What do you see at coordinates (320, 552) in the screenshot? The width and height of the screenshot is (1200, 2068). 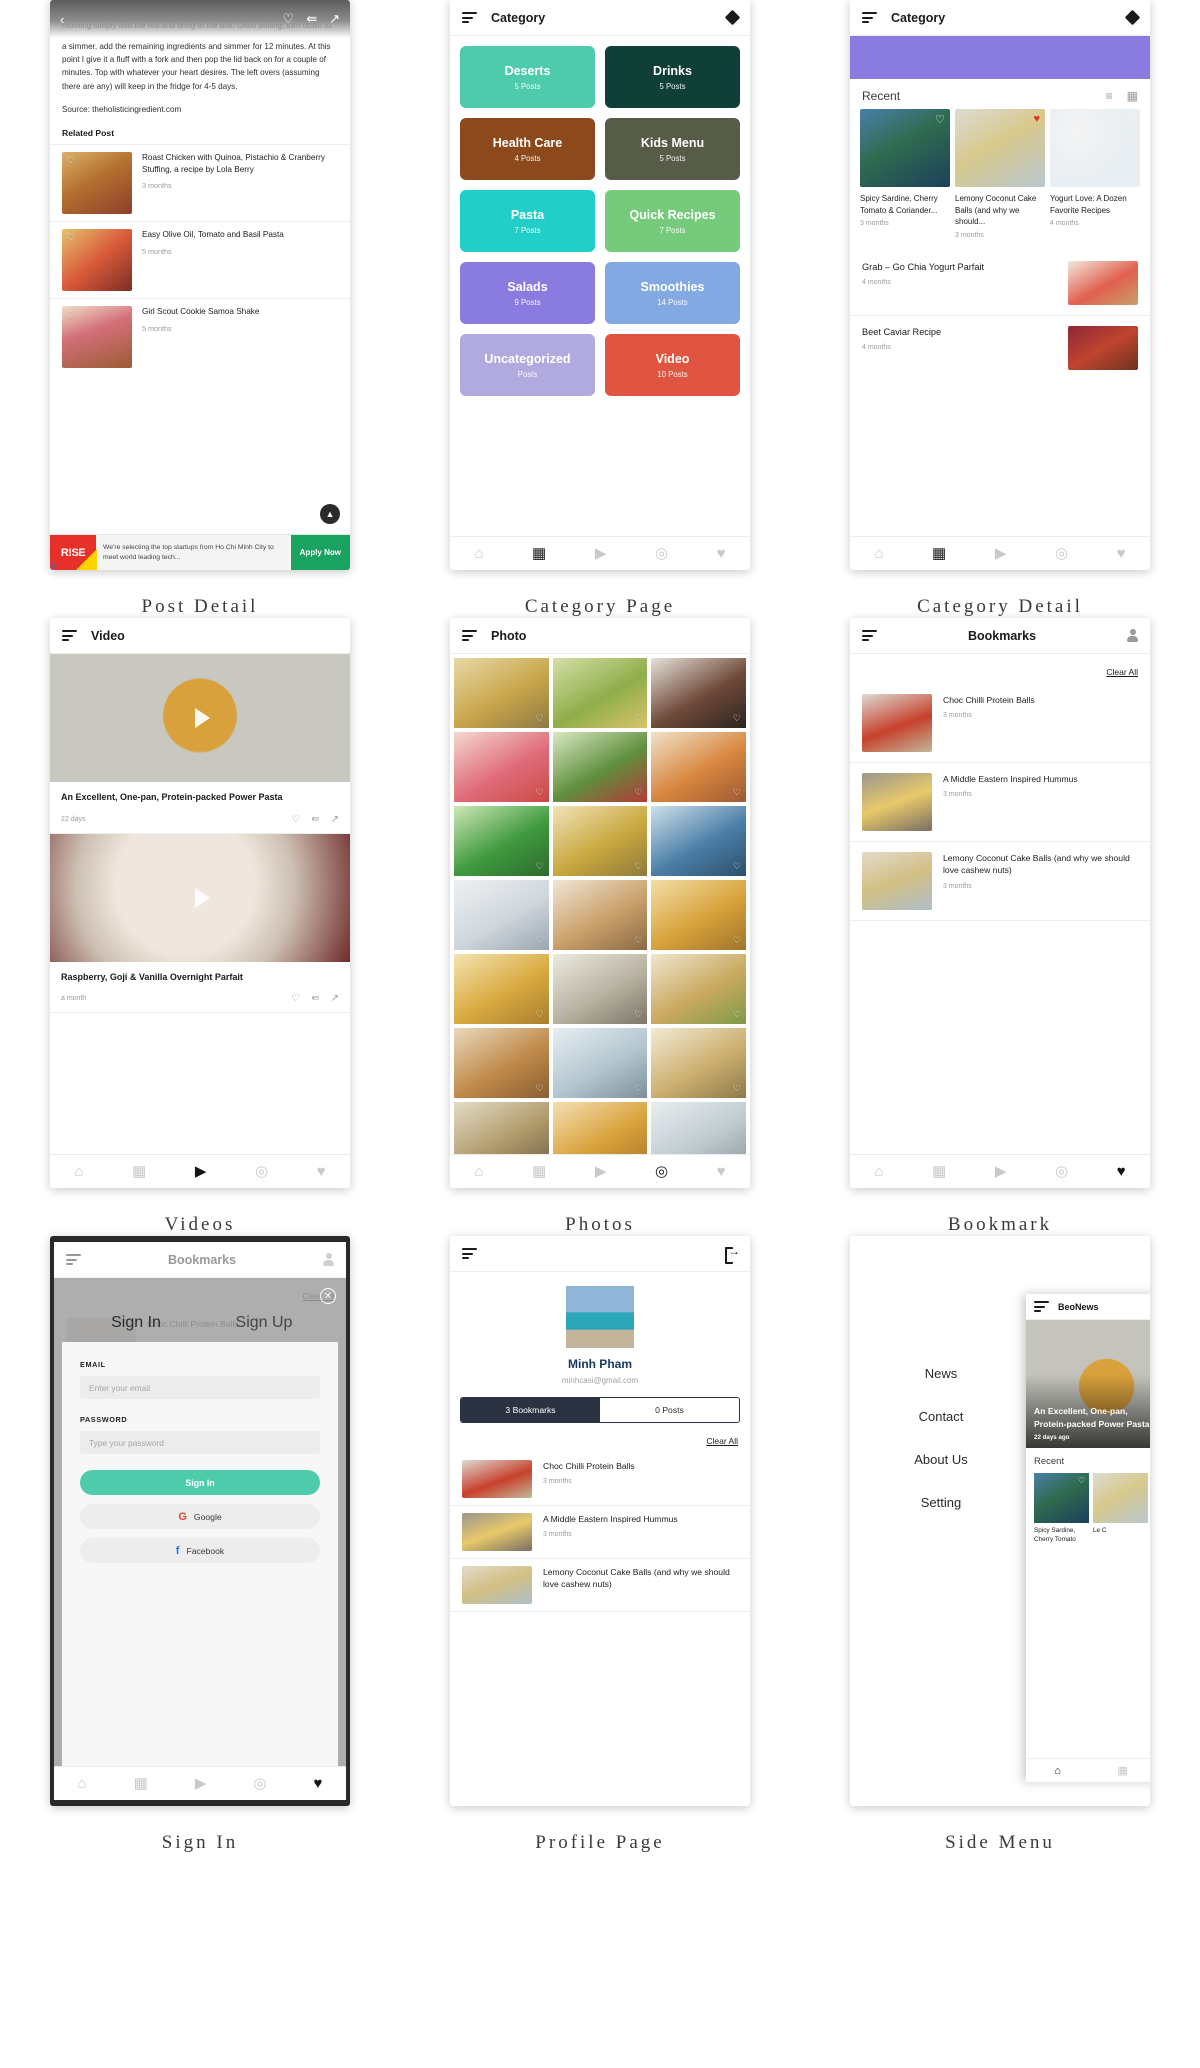 I see `ad-cta-button: Apply Now` at bounding box center [320, 552].